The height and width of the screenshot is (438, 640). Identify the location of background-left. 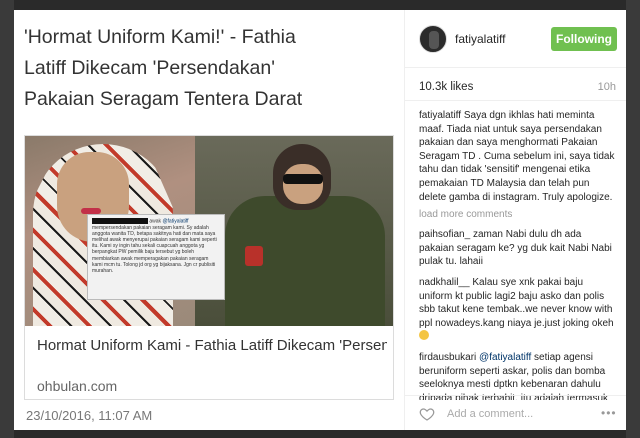
(7, 219).